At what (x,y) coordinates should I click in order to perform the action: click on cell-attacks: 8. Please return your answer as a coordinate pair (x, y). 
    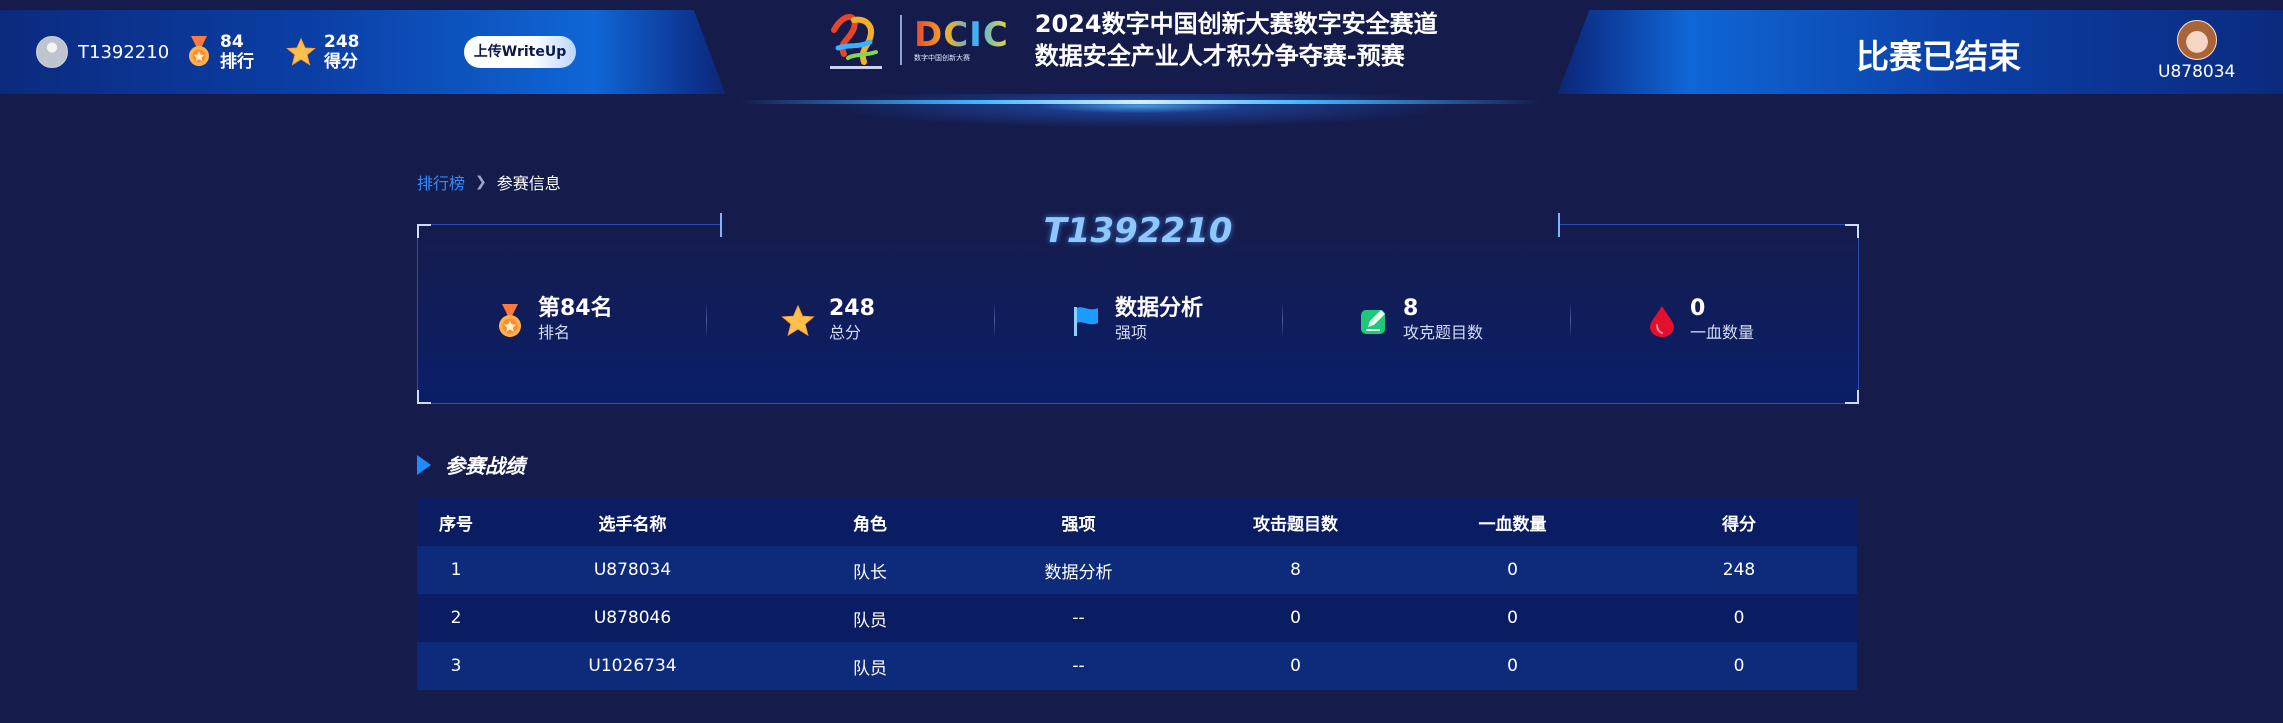
    Looking at the image, I should click on (1295, 570).